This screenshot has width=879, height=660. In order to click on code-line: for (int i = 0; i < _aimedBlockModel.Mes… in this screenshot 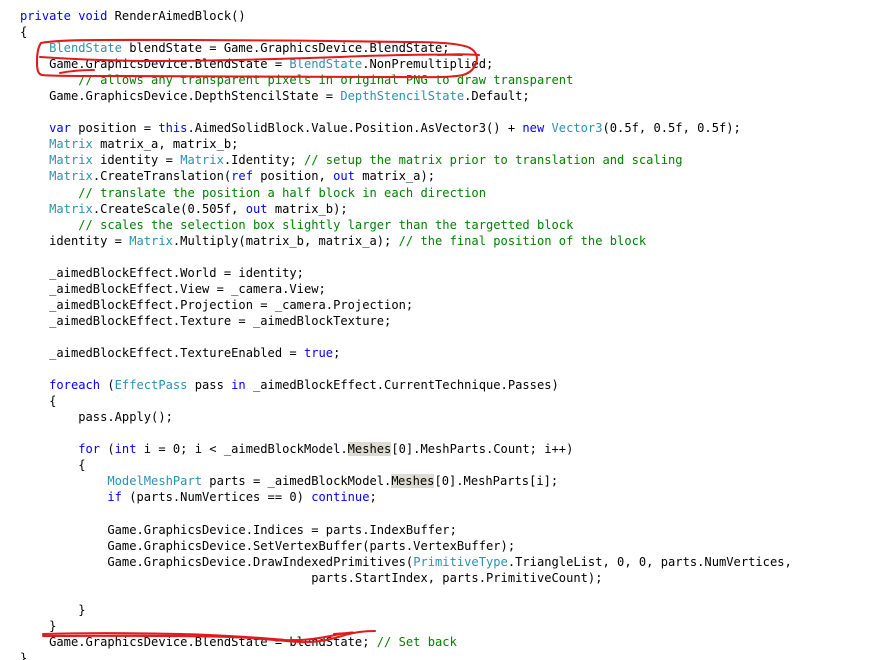, I will do `click(439, 449)`.